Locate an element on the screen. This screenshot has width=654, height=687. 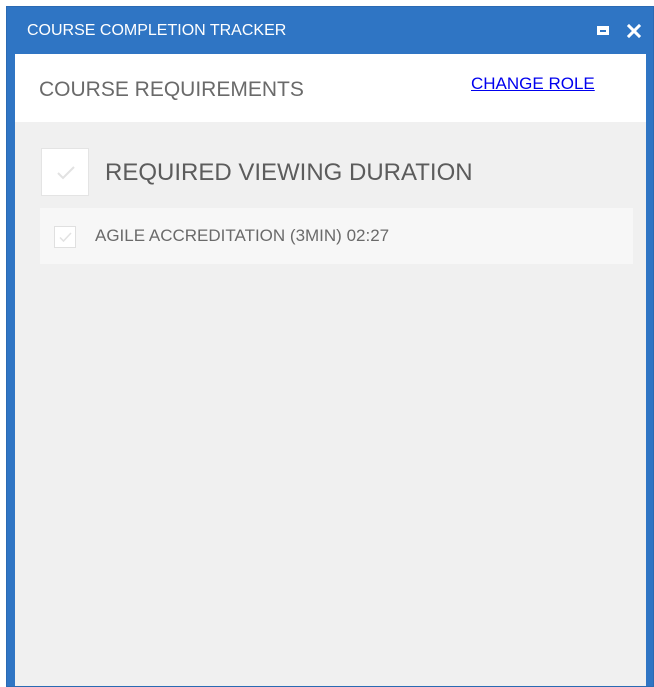
section-checkbox is located at coordinates (65, 172).